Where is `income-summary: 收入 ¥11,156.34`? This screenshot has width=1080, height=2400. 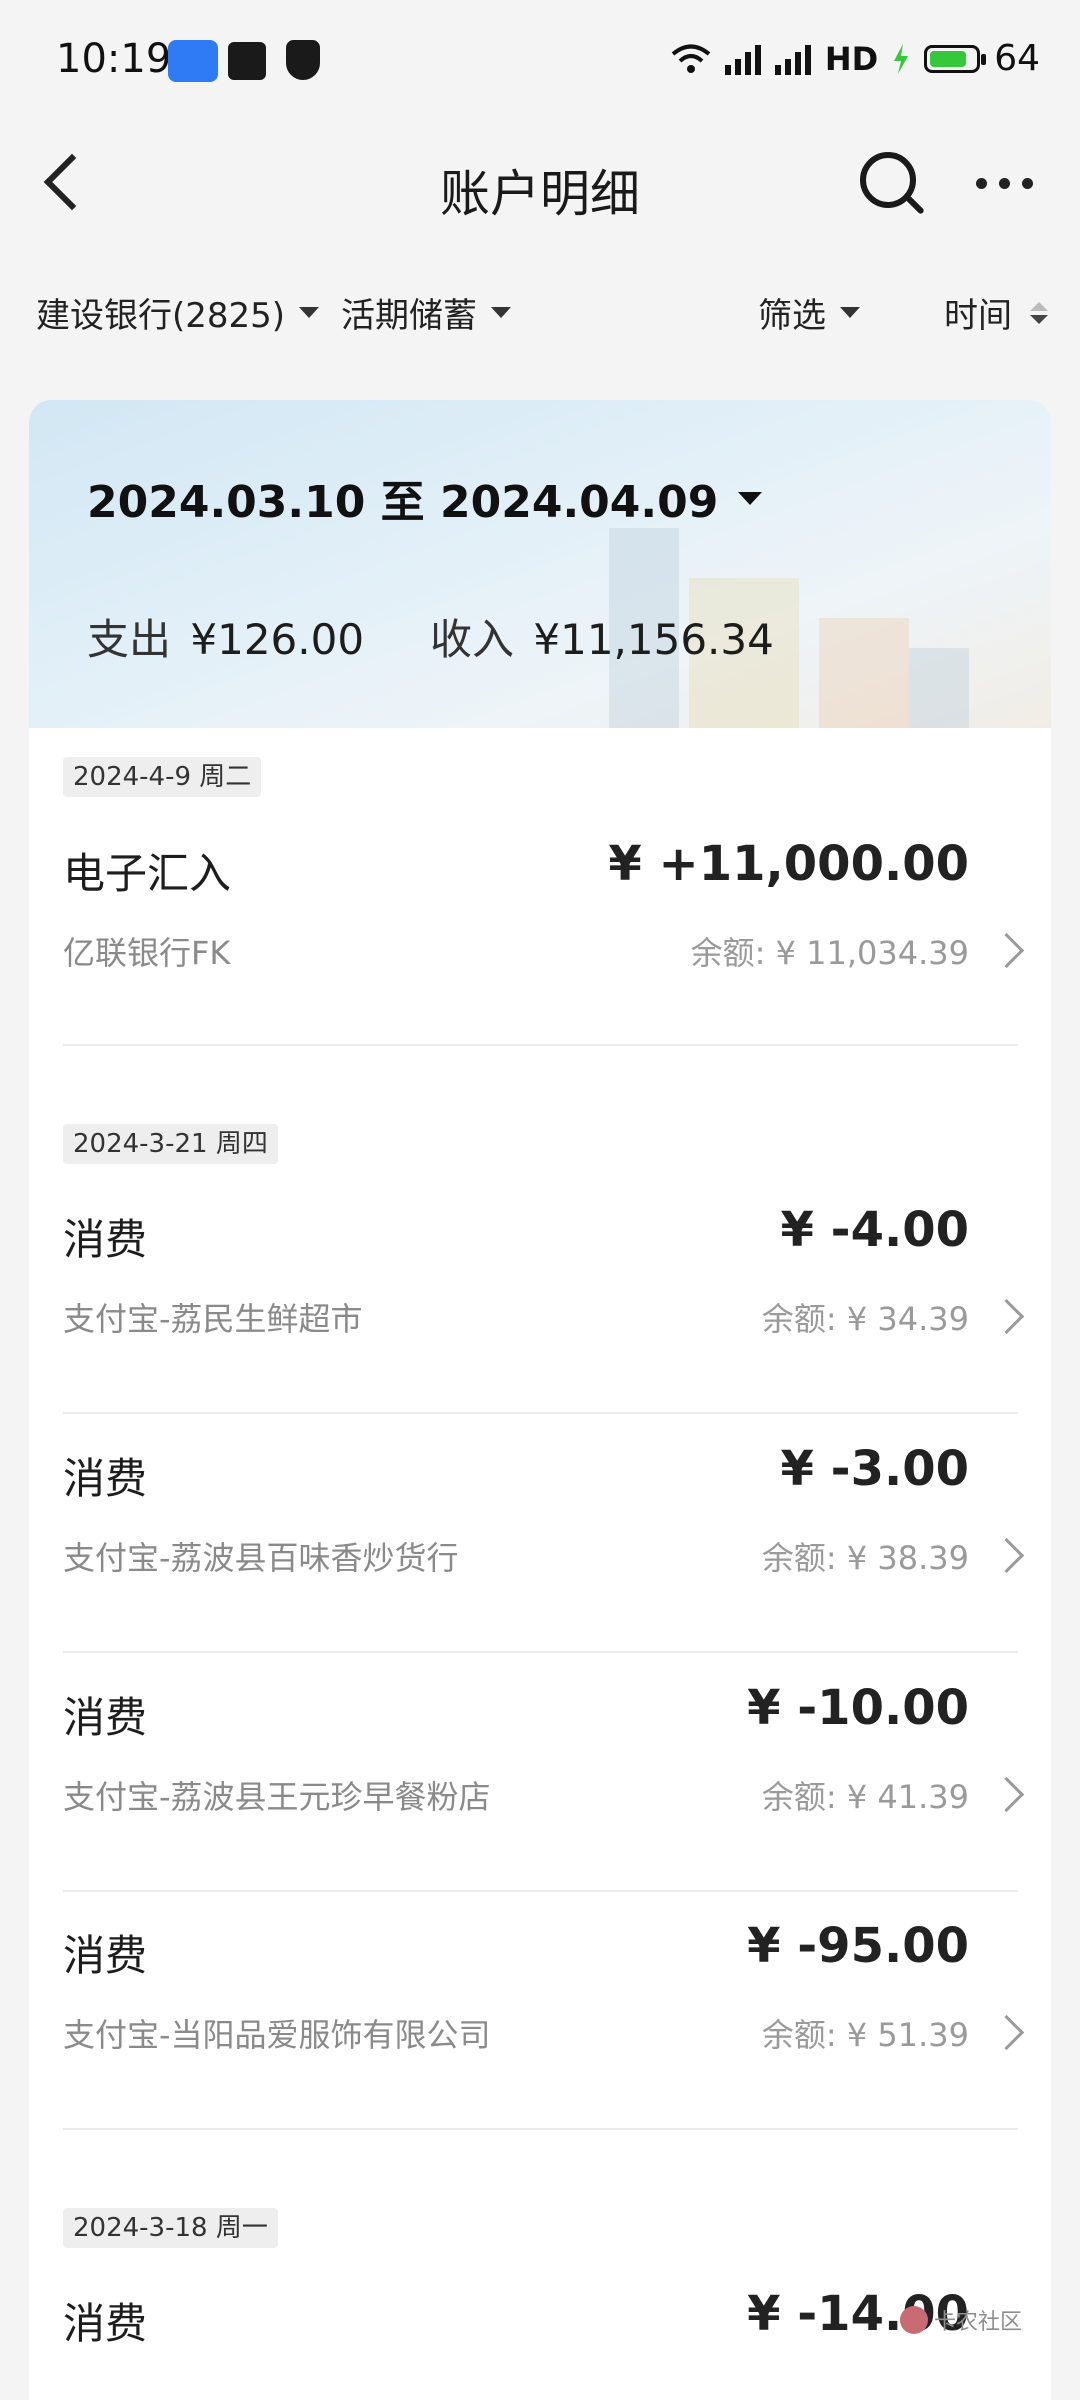
income-summary: 收入 ¥11,156.34 is located at coordinates (602, 636).